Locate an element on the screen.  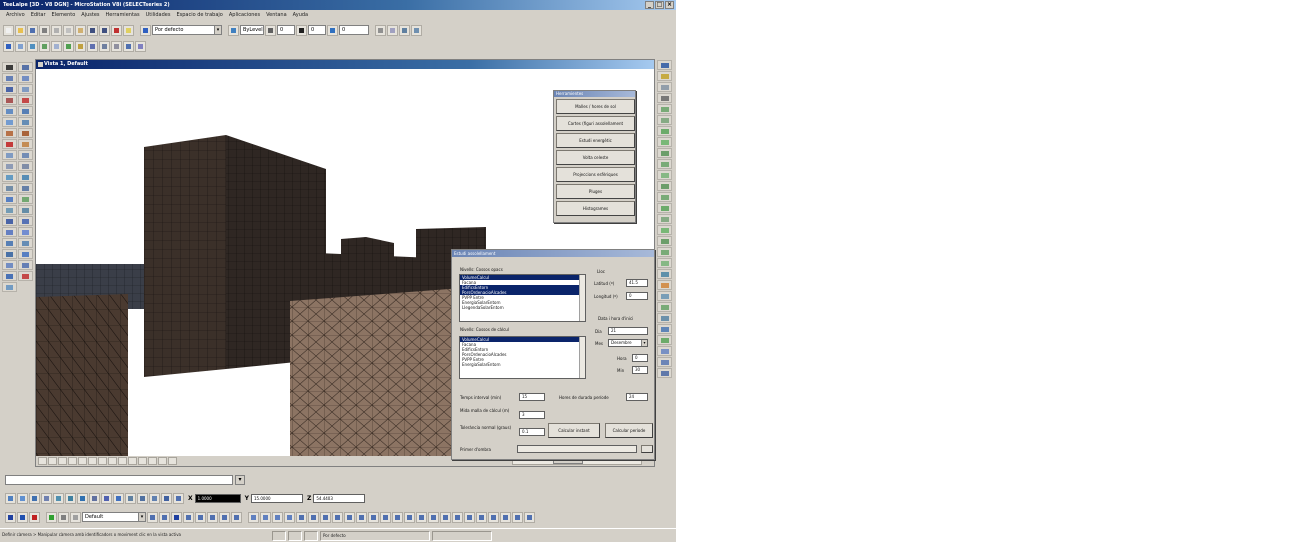
paste-icon is located at coordinates (80, 30).